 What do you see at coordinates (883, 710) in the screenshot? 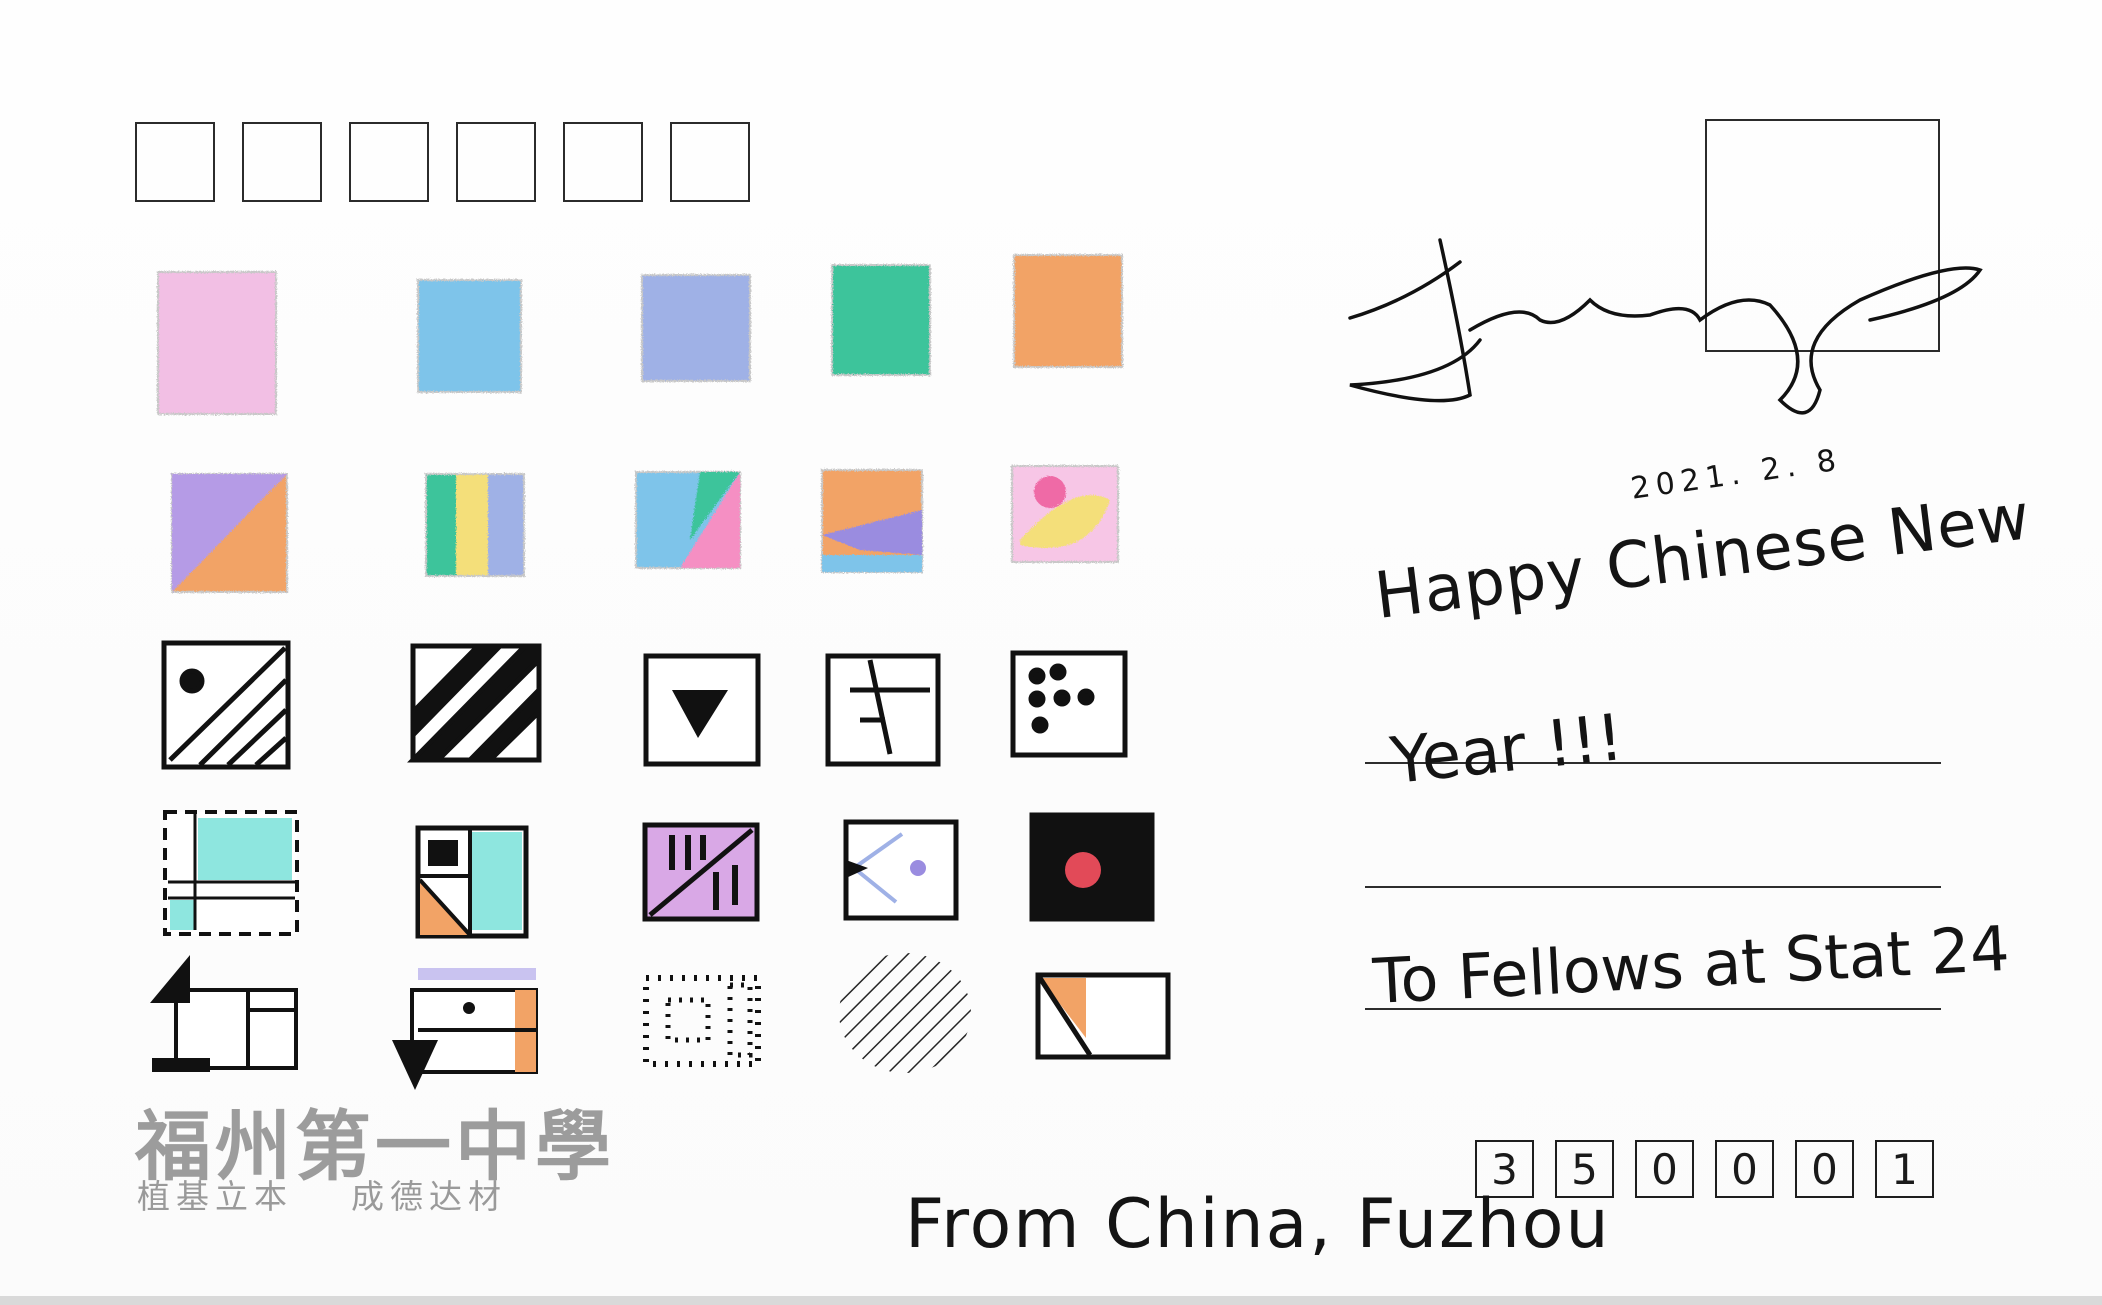
I see `cross-lines-square` at bounding box center [883, 710].